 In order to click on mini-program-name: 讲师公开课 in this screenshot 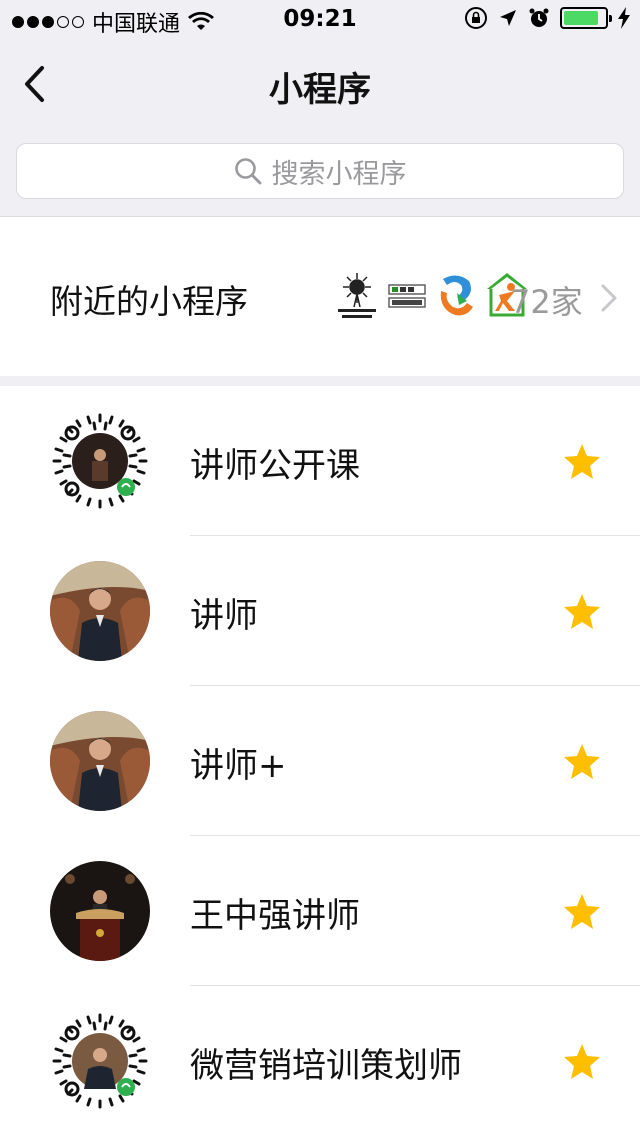, I will do `click(275, 466)`.